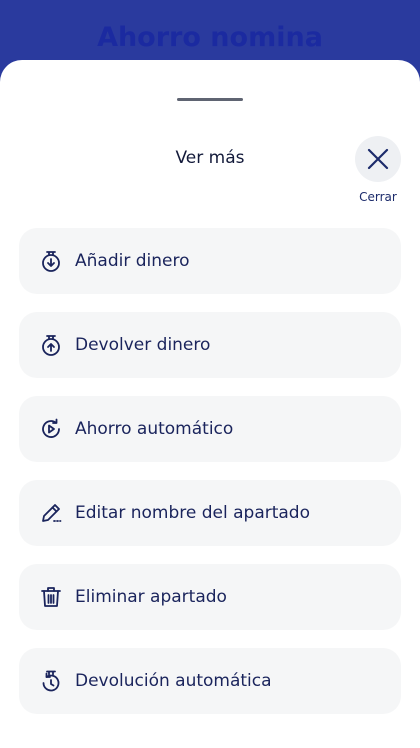 This screenshot has width=420, height=748. What do you see at coordinates (210, 99) in the screenshot?
I see `drag-handle` at bounding box center [210, 99].